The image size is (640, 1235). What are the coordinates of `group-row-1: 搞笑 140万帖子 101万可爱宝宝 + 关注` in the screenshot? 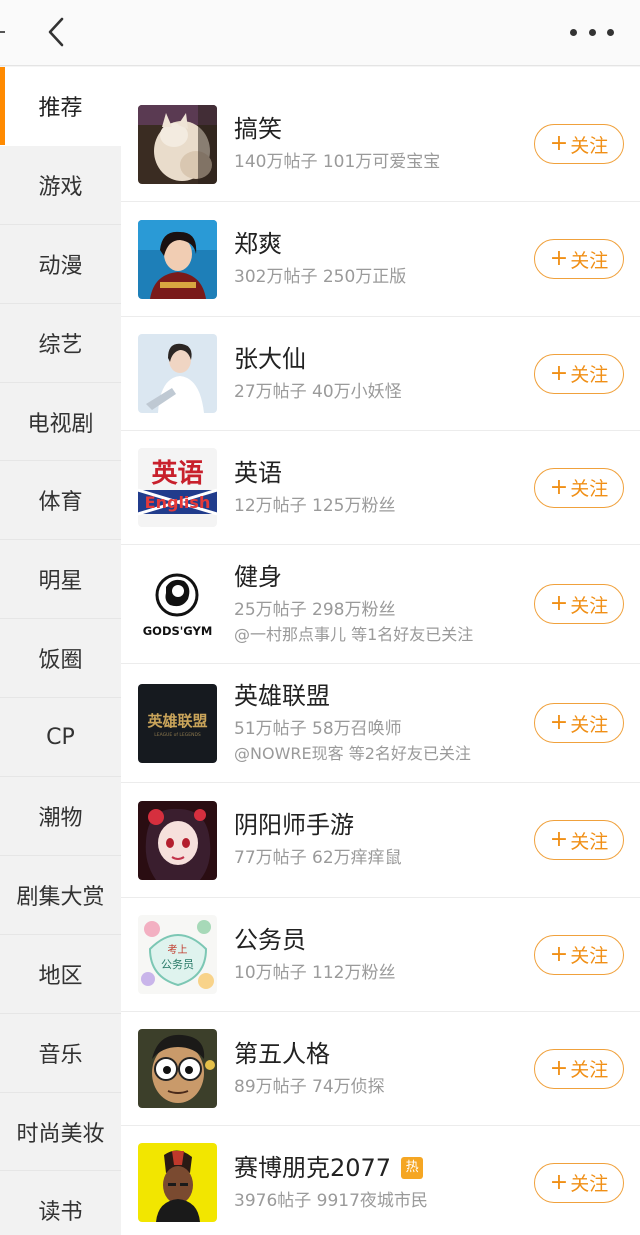 It's located at (380, 144).